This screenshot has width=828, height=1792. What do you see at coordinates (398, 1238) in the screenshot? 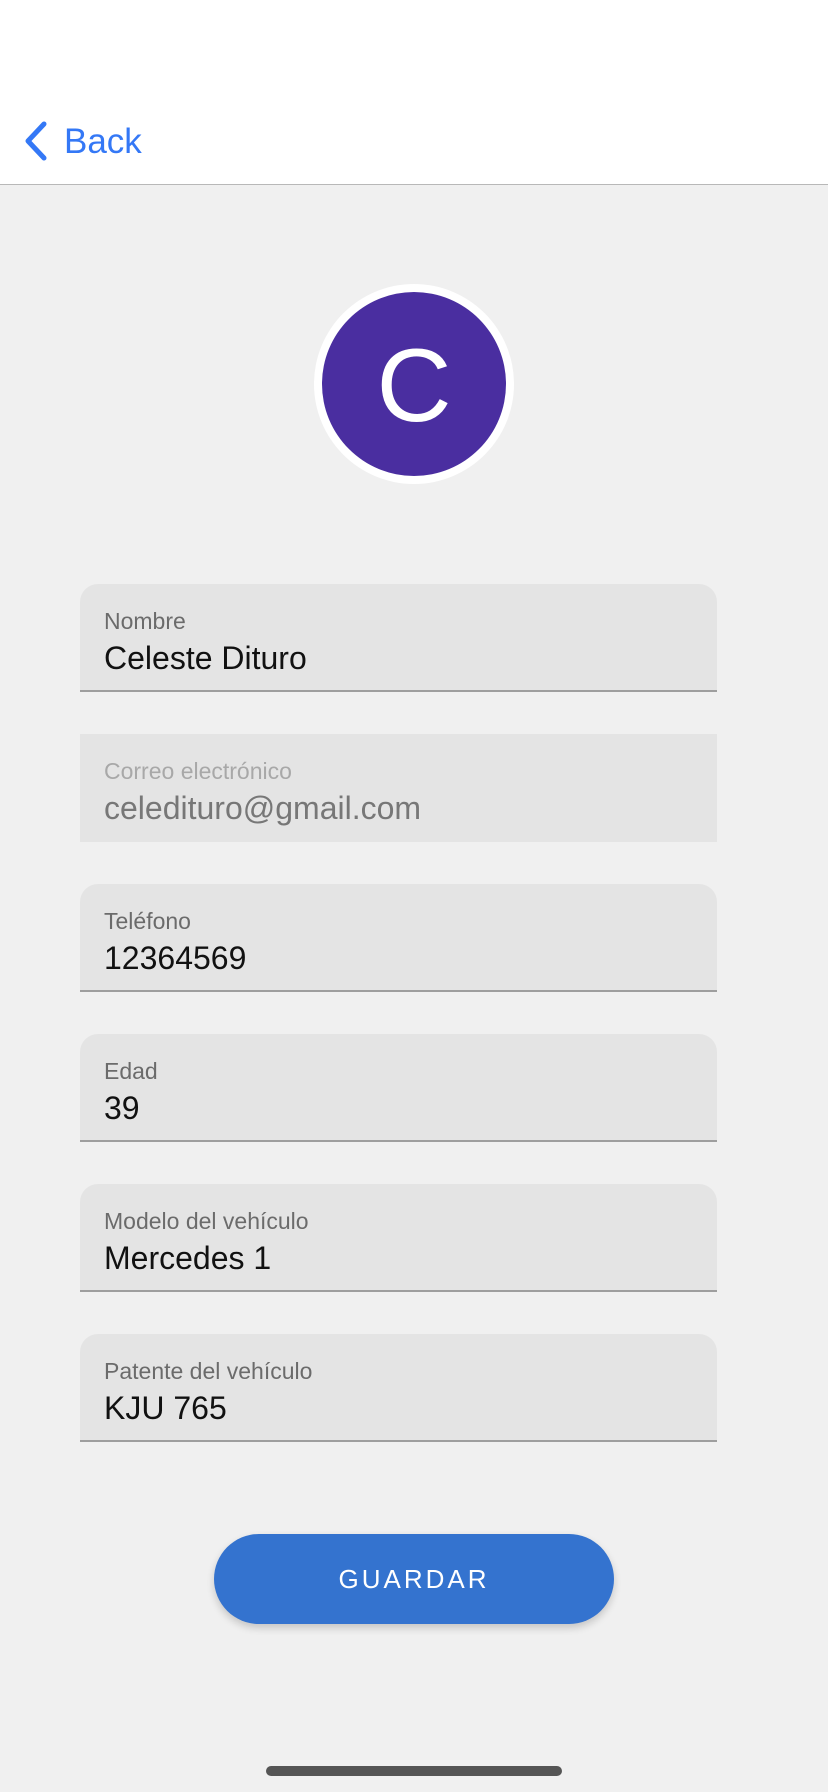
I see `vehicle-model-field: Modelo del vehículo Mercedes 1` at bounding box center [398, 1238].